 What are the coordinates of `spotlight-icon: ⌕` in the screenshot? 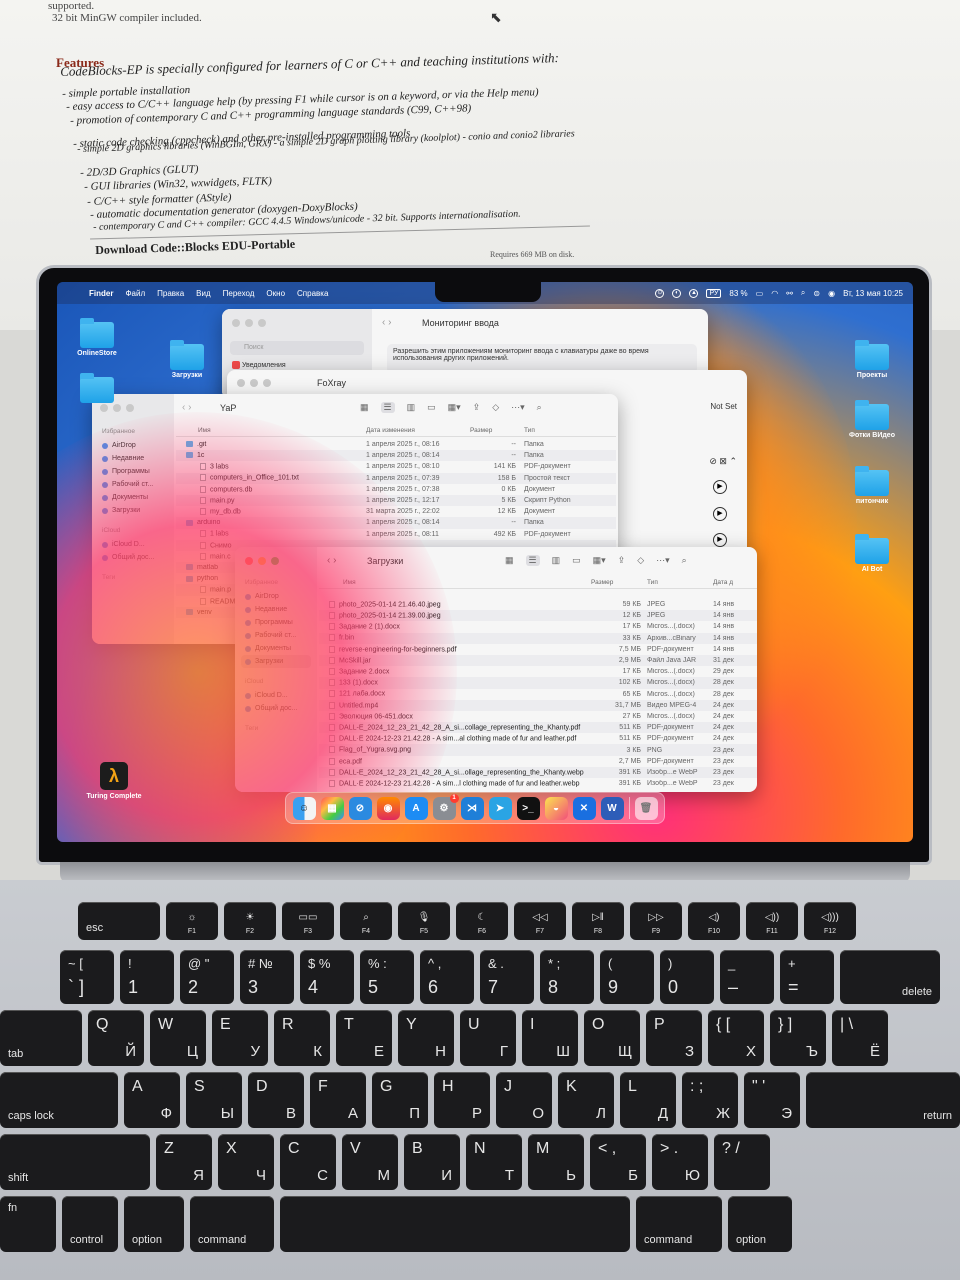 It's located at (803, 293).